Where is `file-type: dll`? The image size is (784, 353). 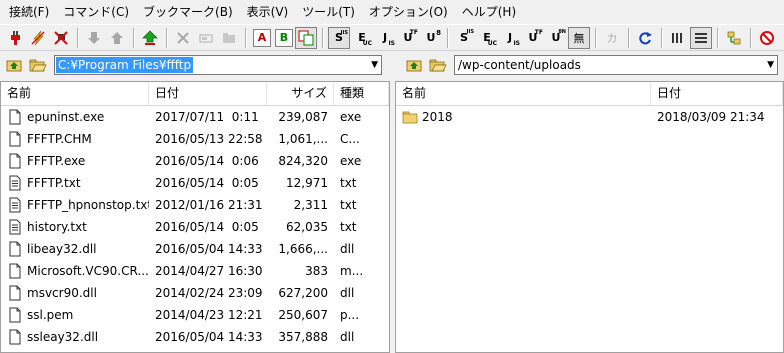
file-type: dll is located at coordinates (347, 249).